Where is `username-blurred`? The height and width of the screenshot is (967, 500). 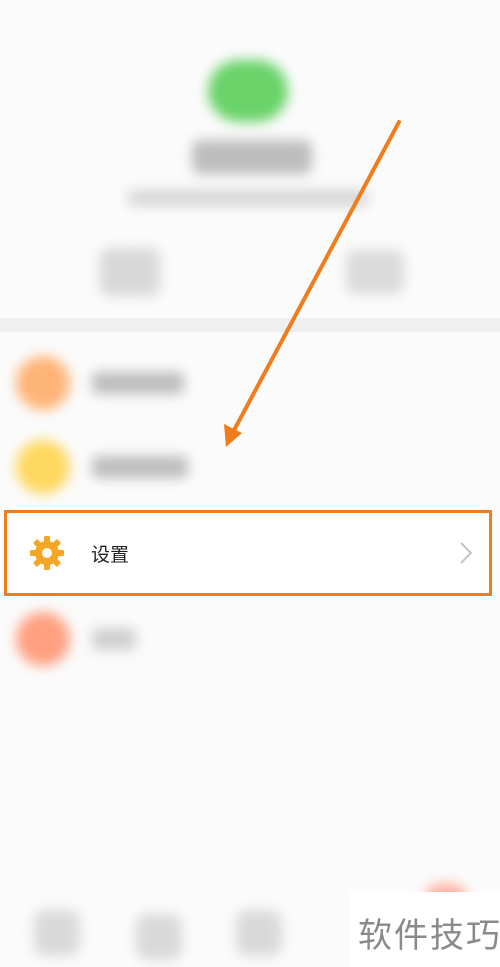 username-blurred is located at coordinates (252, 157).